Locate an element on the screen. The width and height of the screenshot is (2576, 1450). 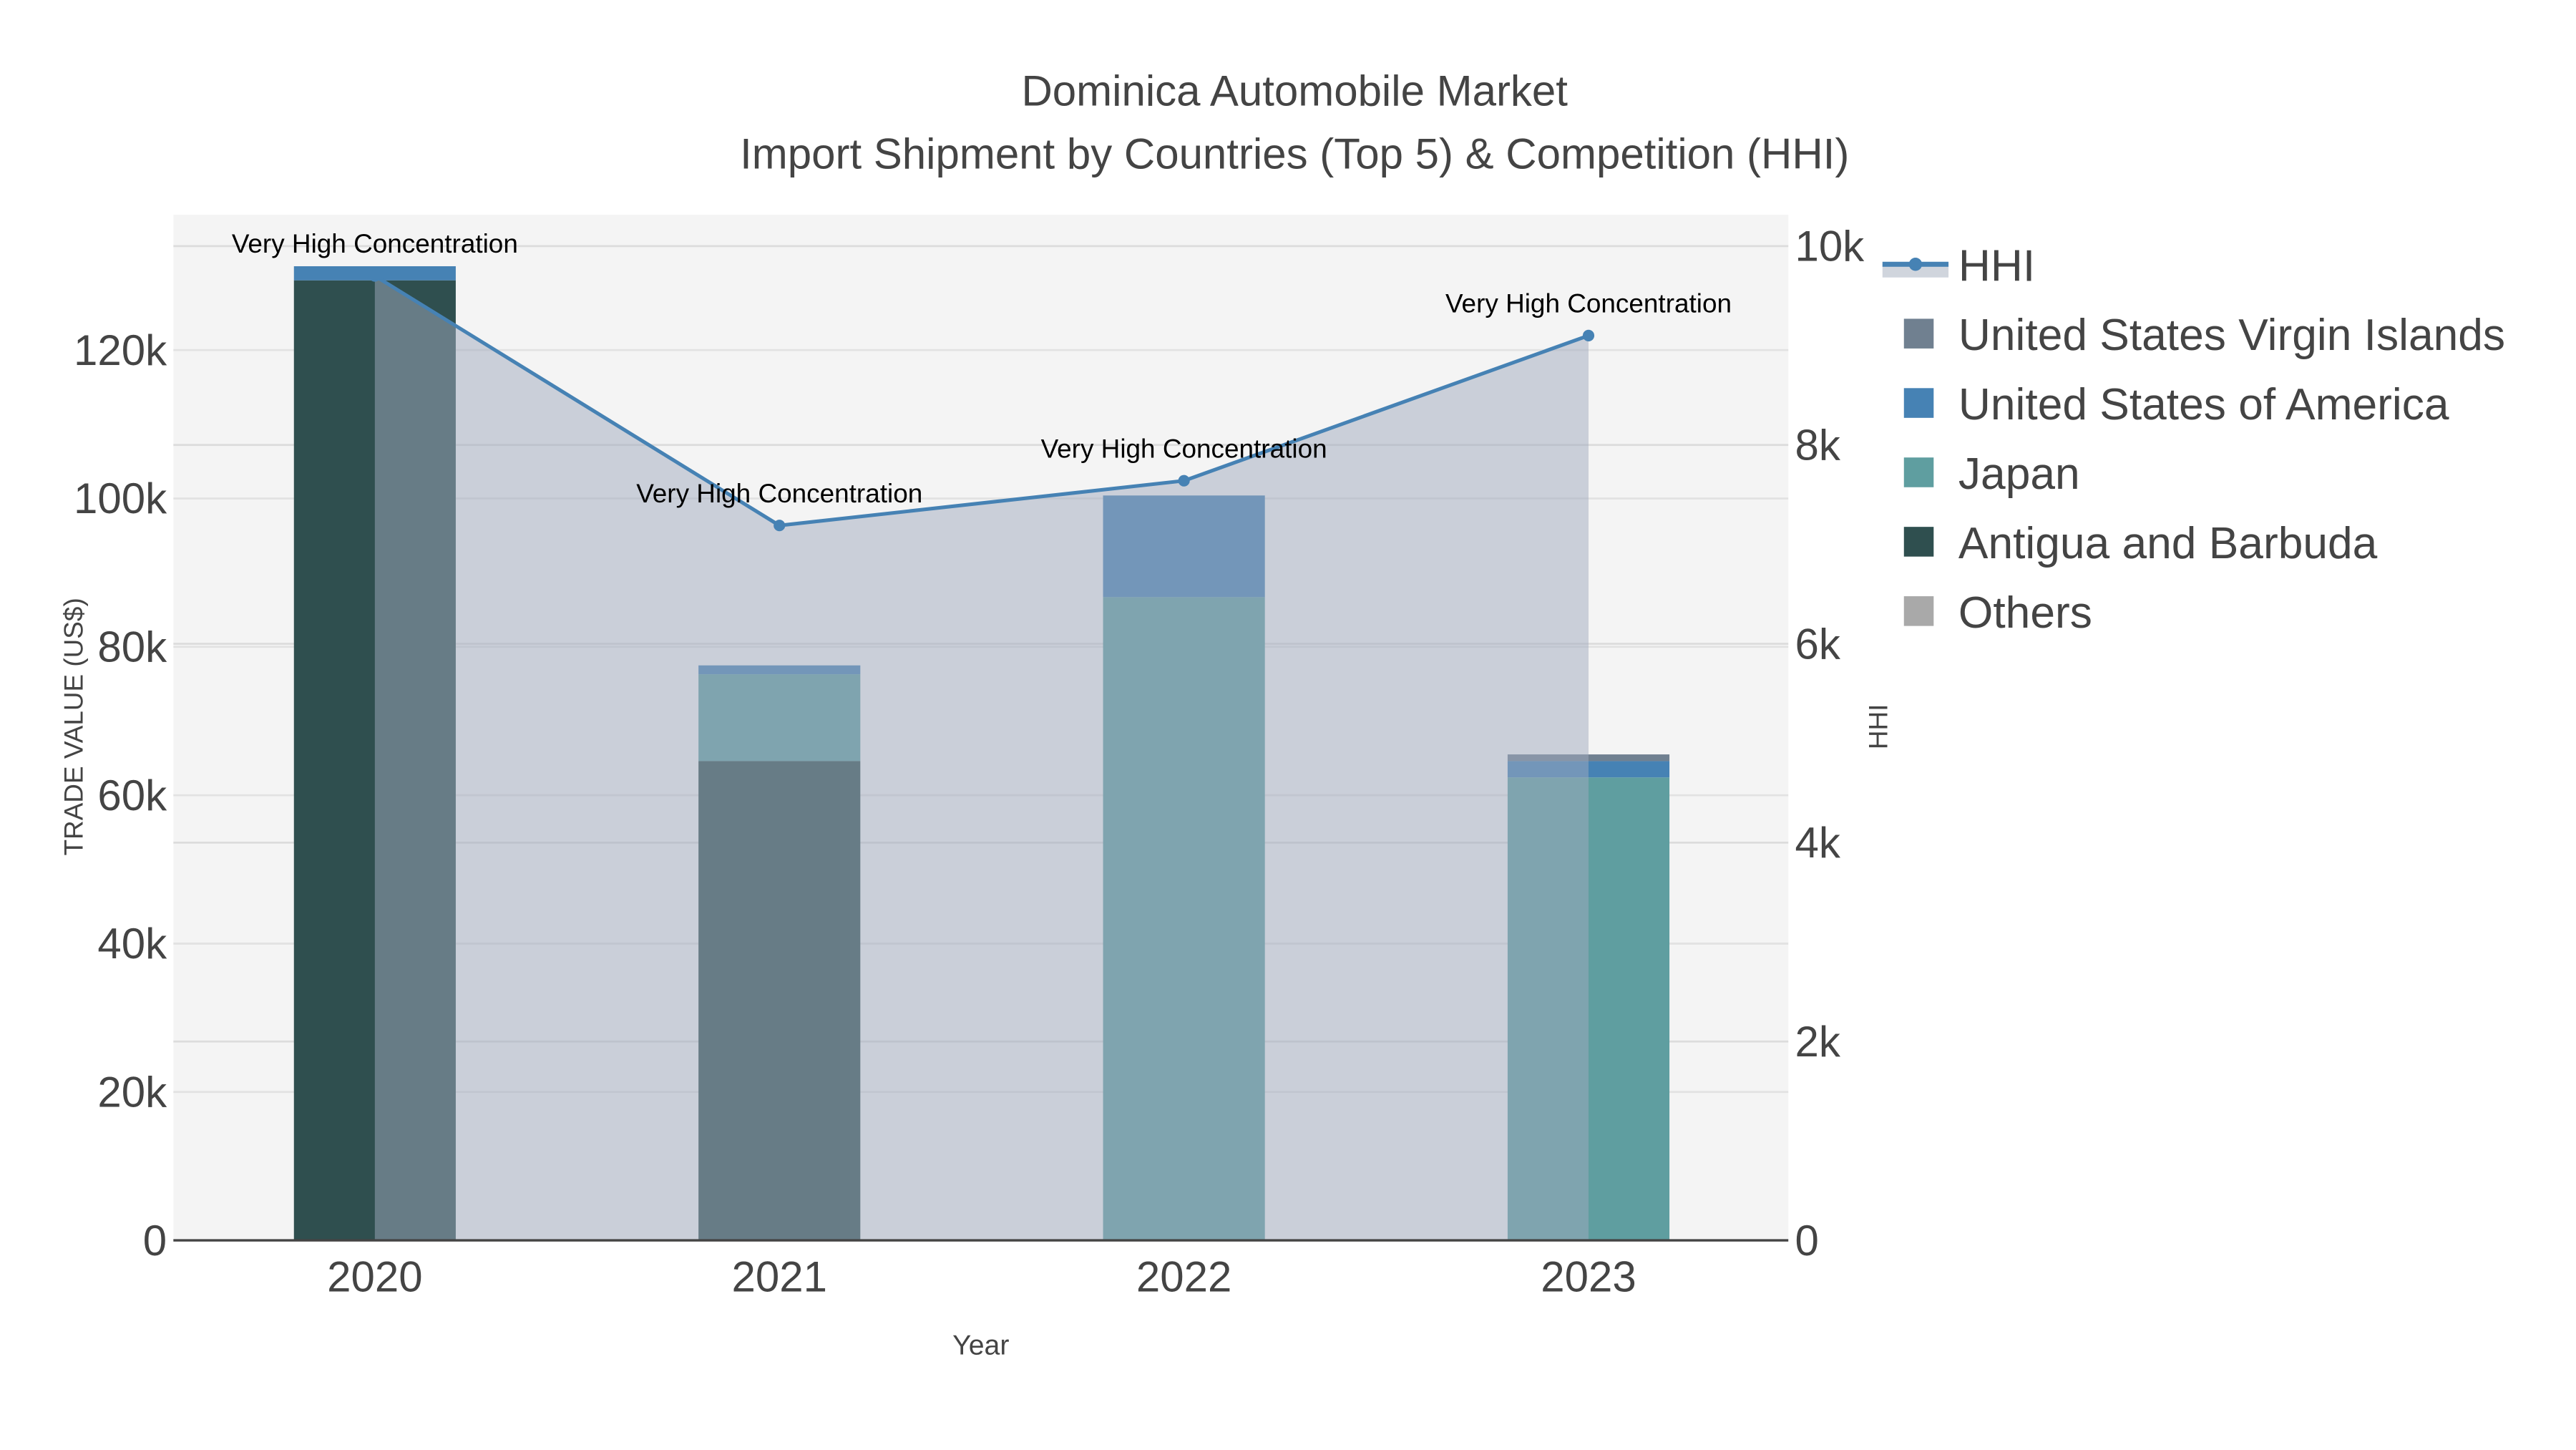
y-tick-label: 100k is located at coordinates (120, 498).